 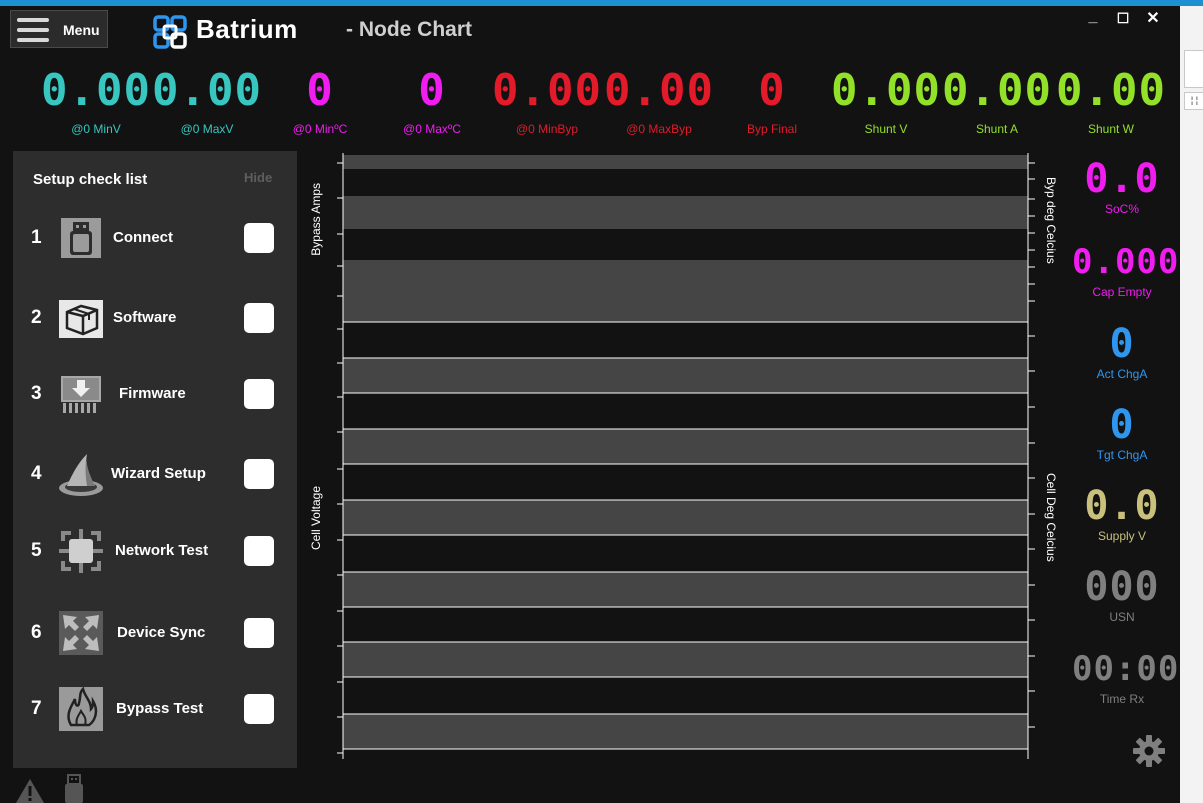 I want to click on chip-download-icon, so click(x=81, y=394).